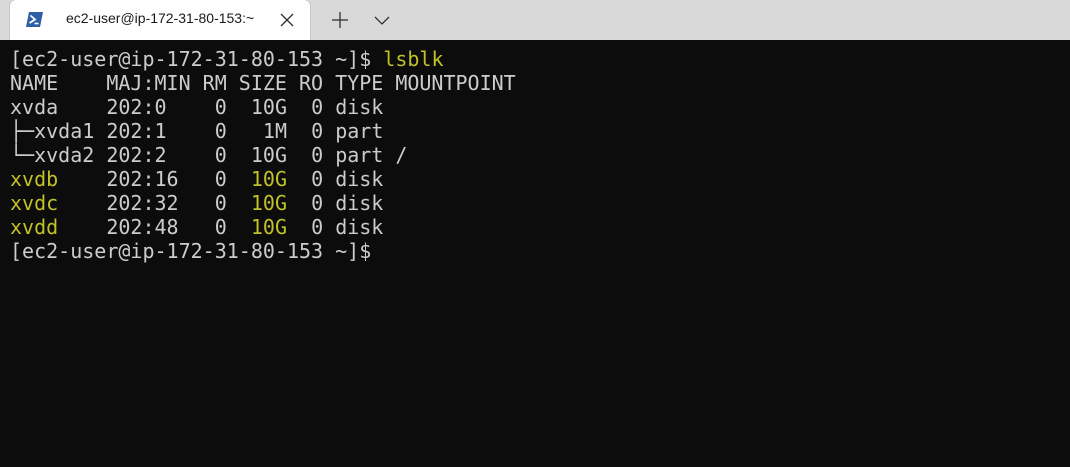 This screenshot has width=1070, height=467. Describe the element at coordinates (382, 20) in the screenshot. I see `chevron-down-icon` at that location.